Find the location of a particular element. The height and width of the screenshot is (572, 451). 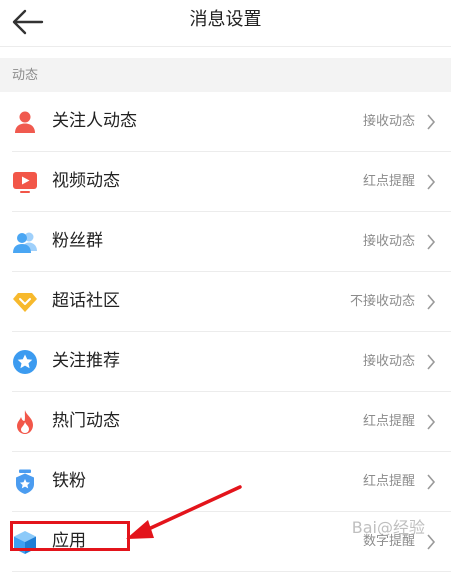

setting-label: 关注人动态 is located at coordinates (94, 121).